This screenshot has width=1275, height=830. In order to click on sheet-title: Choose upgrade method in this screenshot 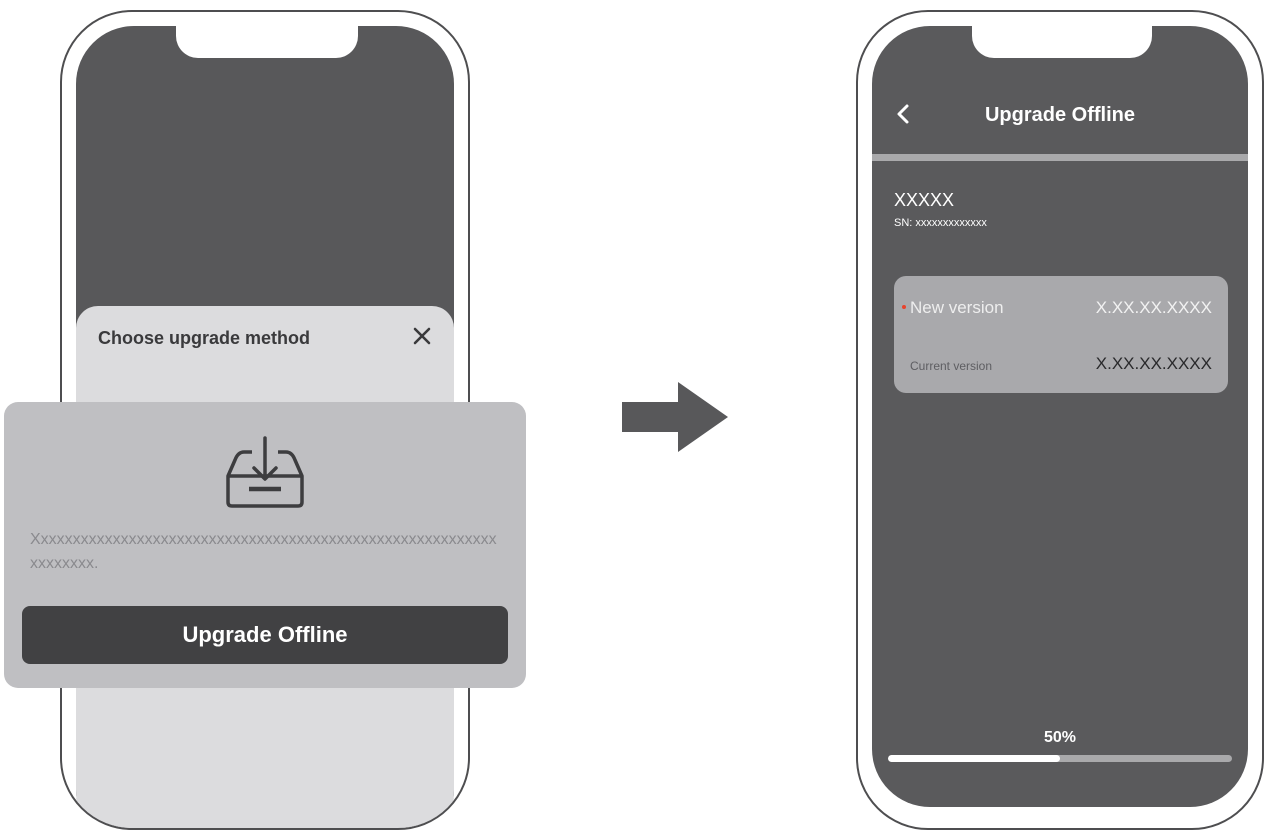, I will do `click(204, 338)`.